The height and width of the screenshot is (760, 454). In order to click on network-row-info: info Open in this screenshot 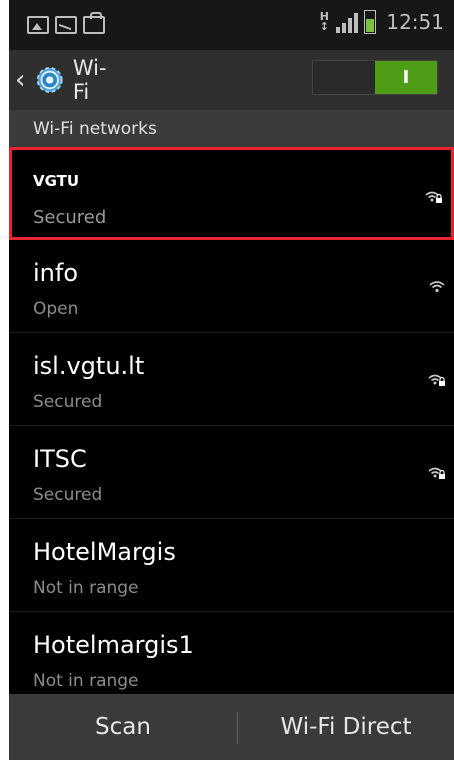, I will do `click(231, 286)`.